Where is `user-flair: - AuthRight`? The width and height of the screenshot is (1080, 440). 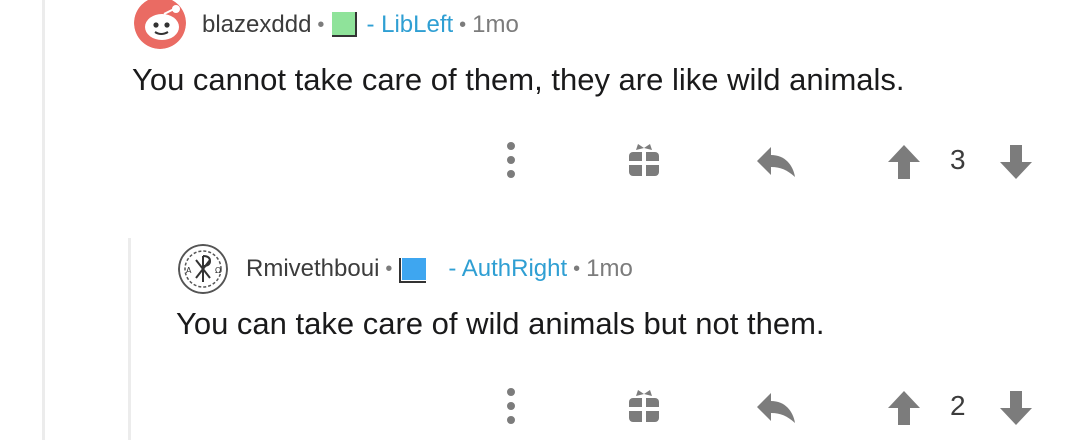 user-flair: - AuthRight is located at coordinates (507, 269).